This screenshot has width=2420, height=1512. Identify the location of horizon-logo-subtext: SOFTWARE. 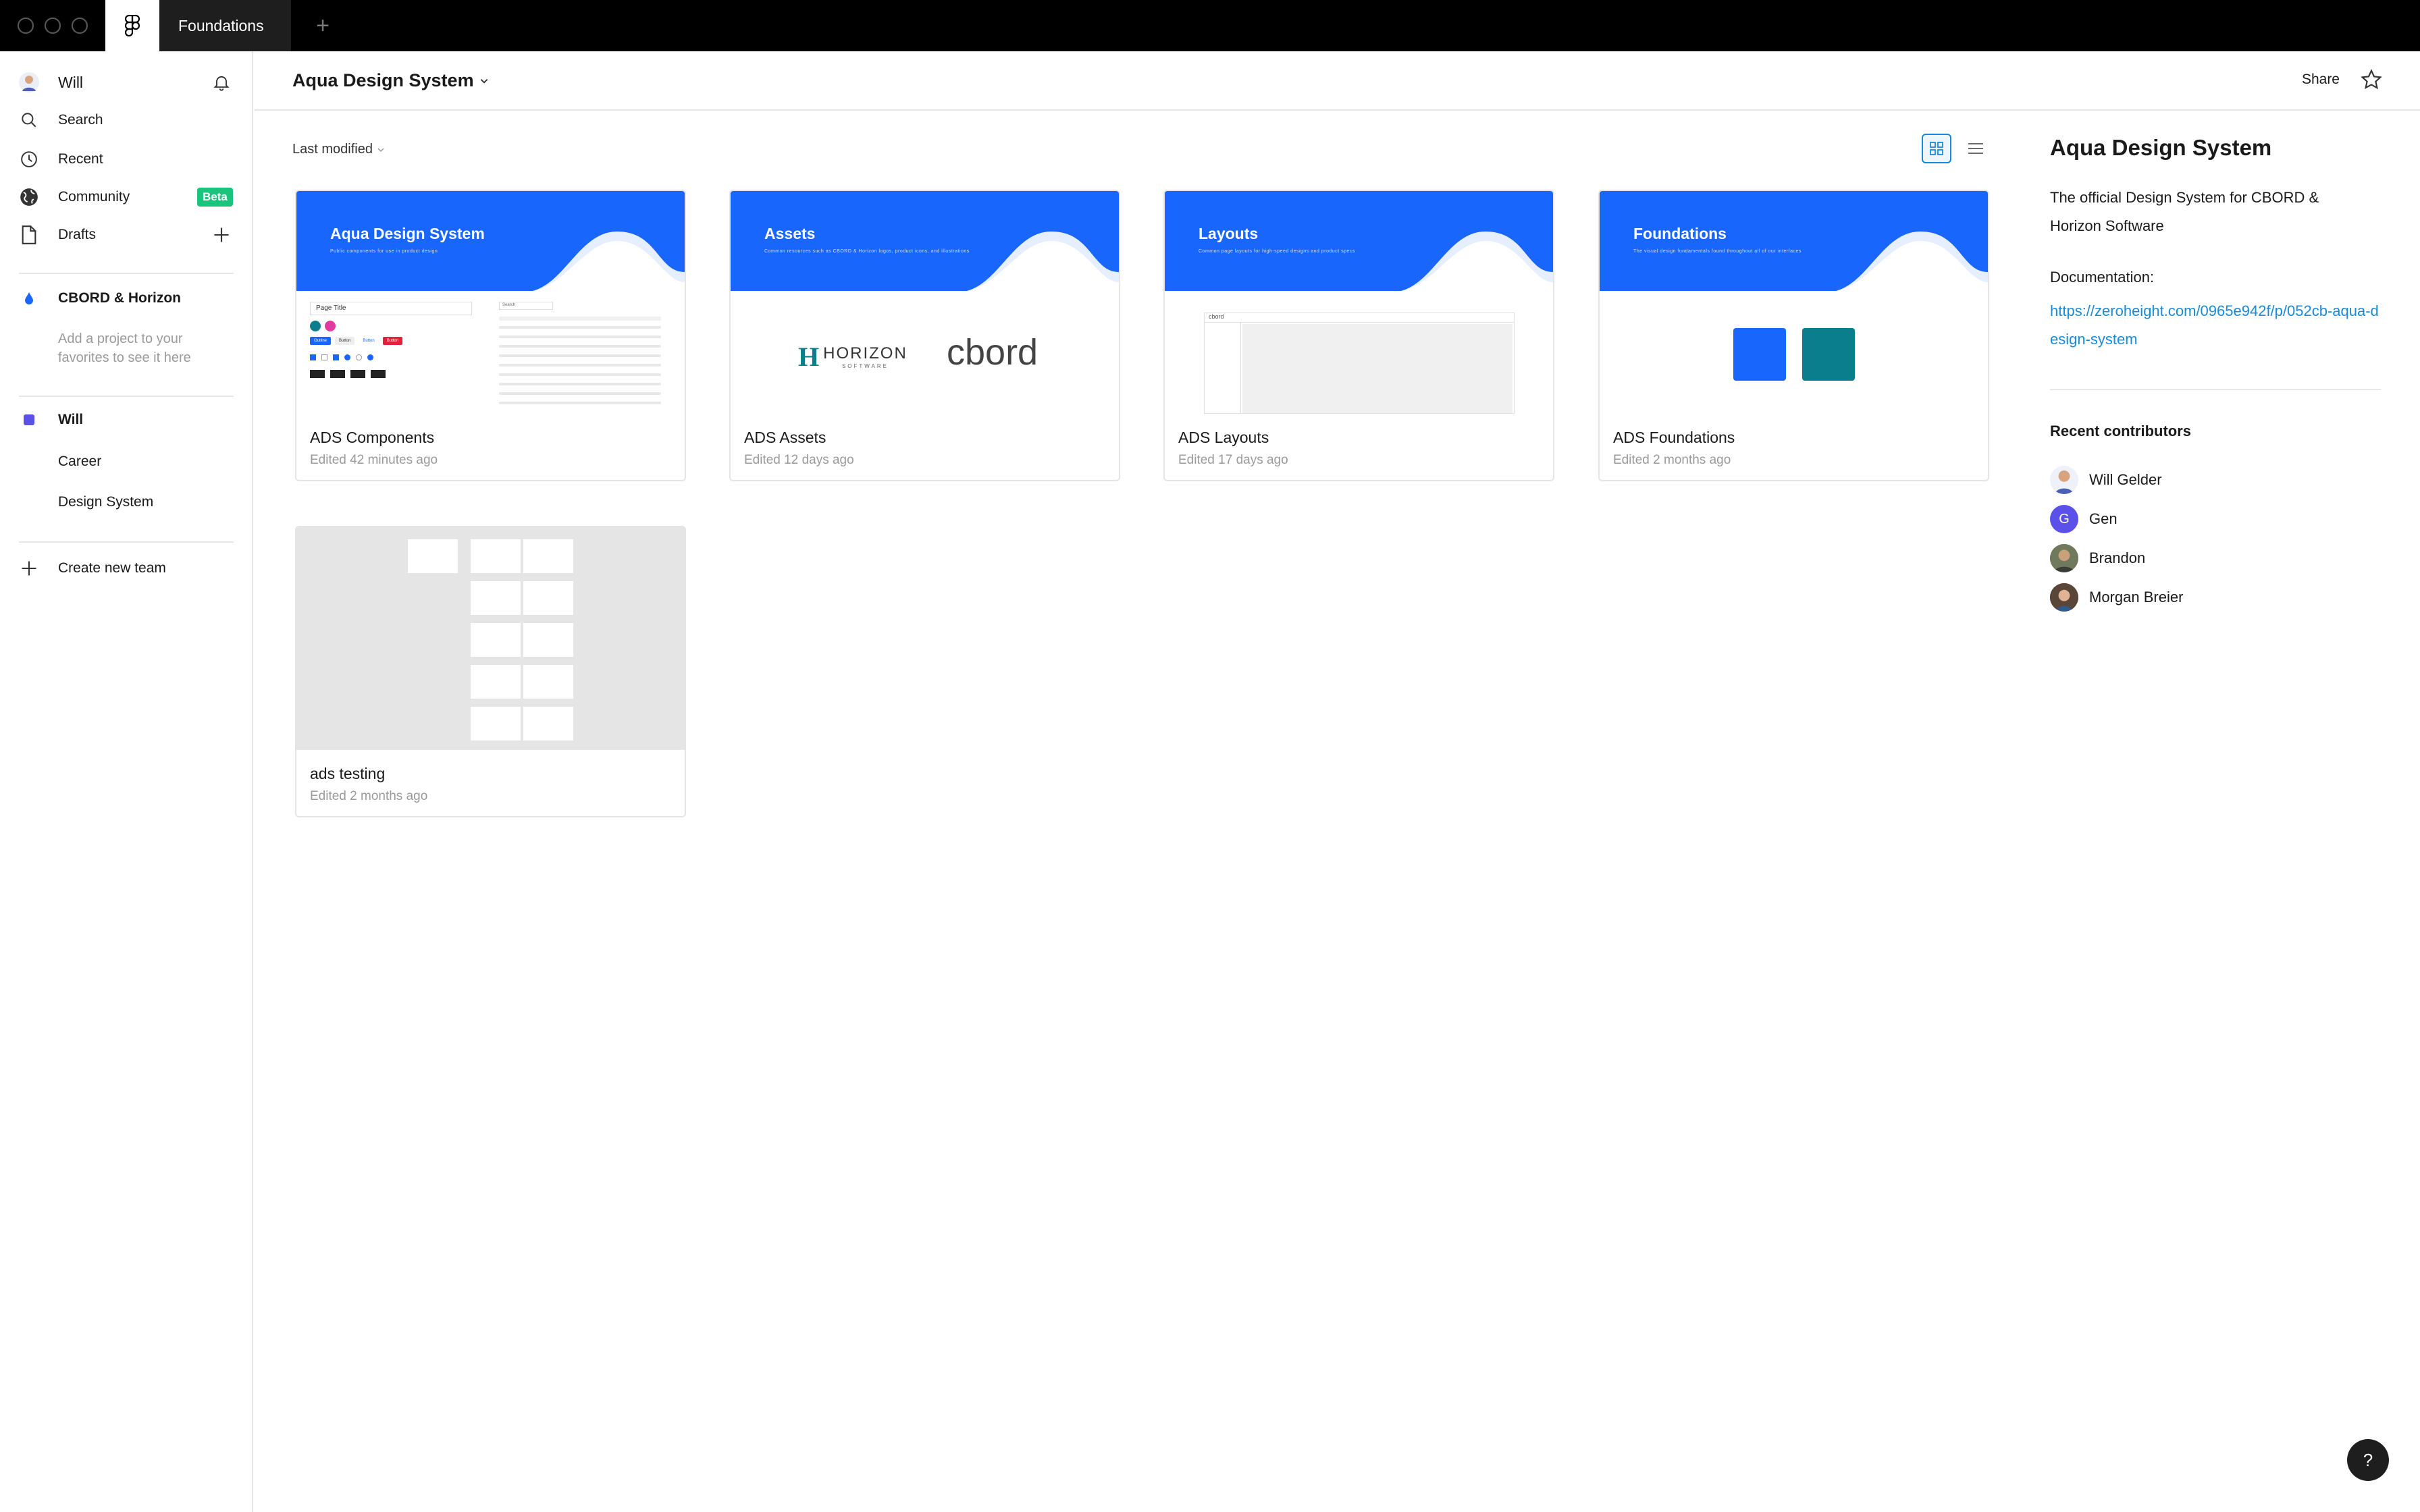
(865, 366).